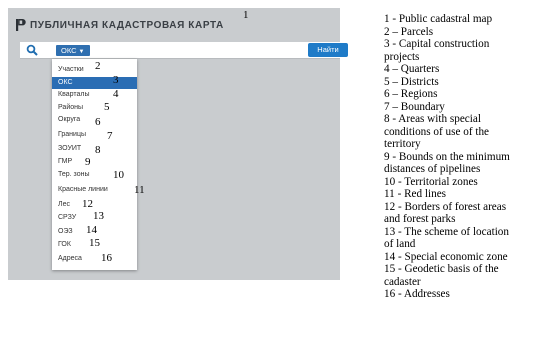 The width and height of the screenshot is (545, 356). Describe the element at coordinates (437, 131) in the screenshot. I see `legend-line: conditions of use of the` at that location.